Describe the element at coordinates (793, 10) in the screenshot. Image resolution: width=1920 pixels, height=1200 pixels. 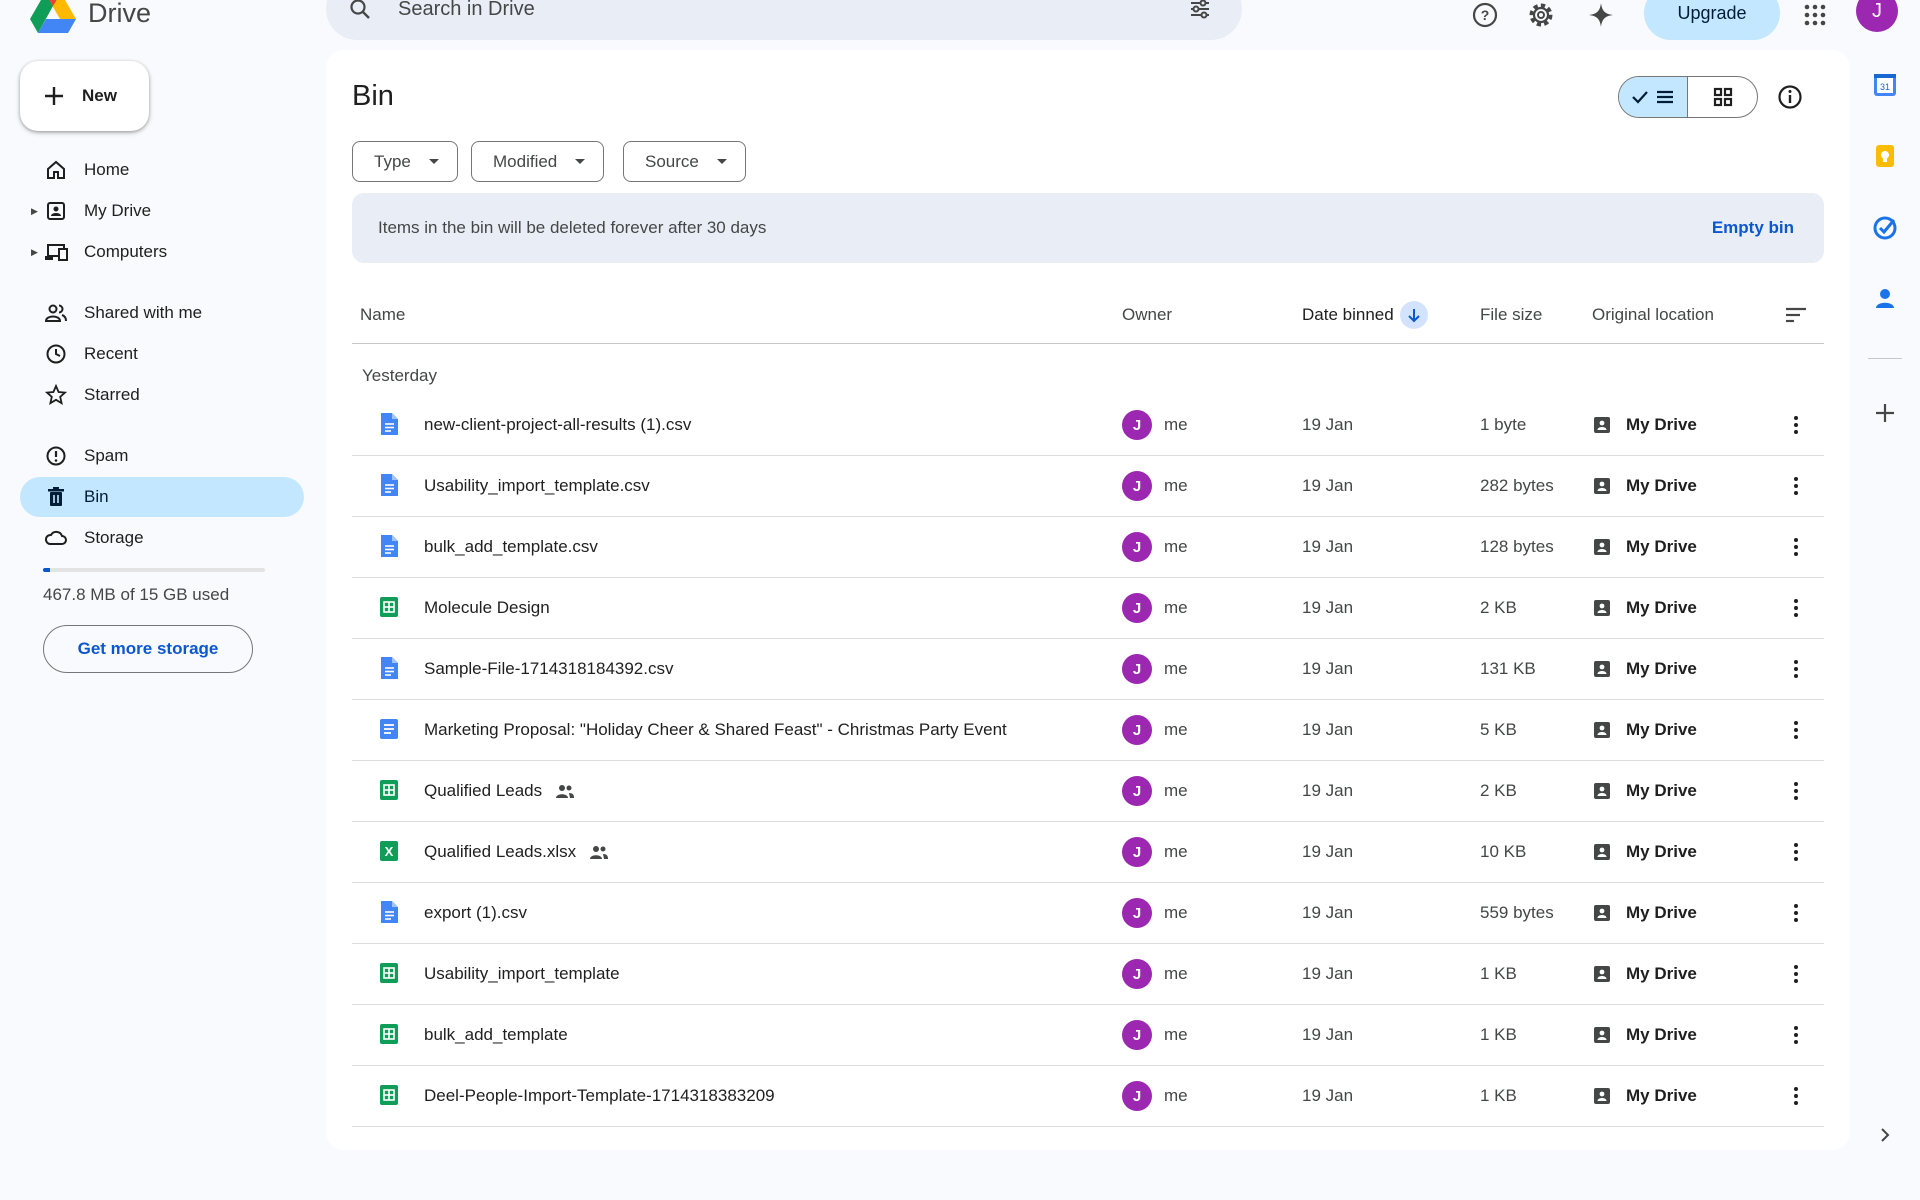
I see `search-input: Search in Drive` at that location.